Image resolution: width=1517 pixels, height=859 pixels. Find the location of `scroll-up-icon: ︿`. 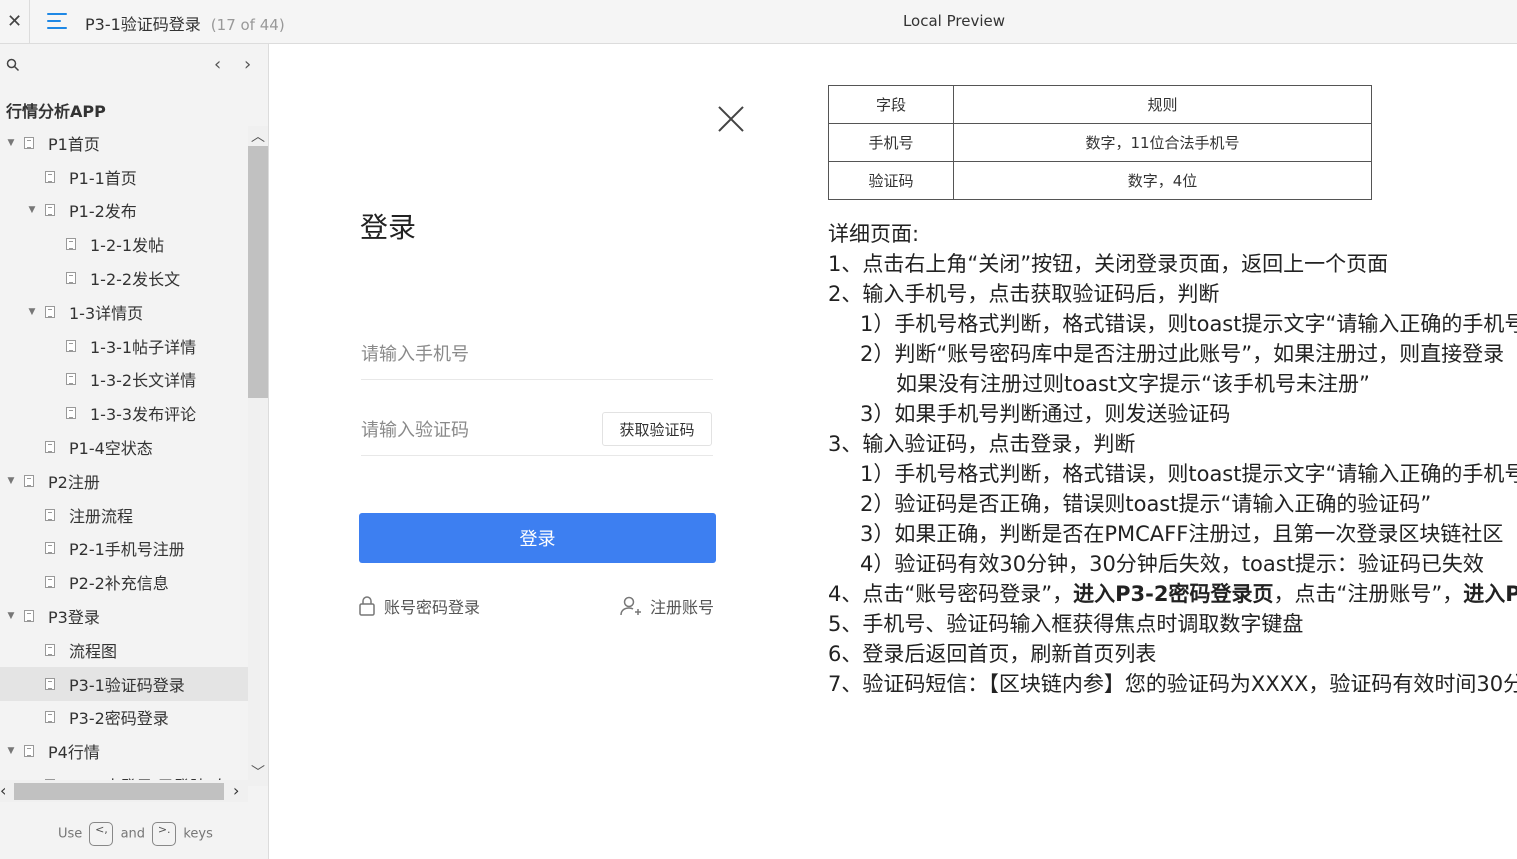

scroll-up-icon: ︿ is located at coordinates (258, 136).